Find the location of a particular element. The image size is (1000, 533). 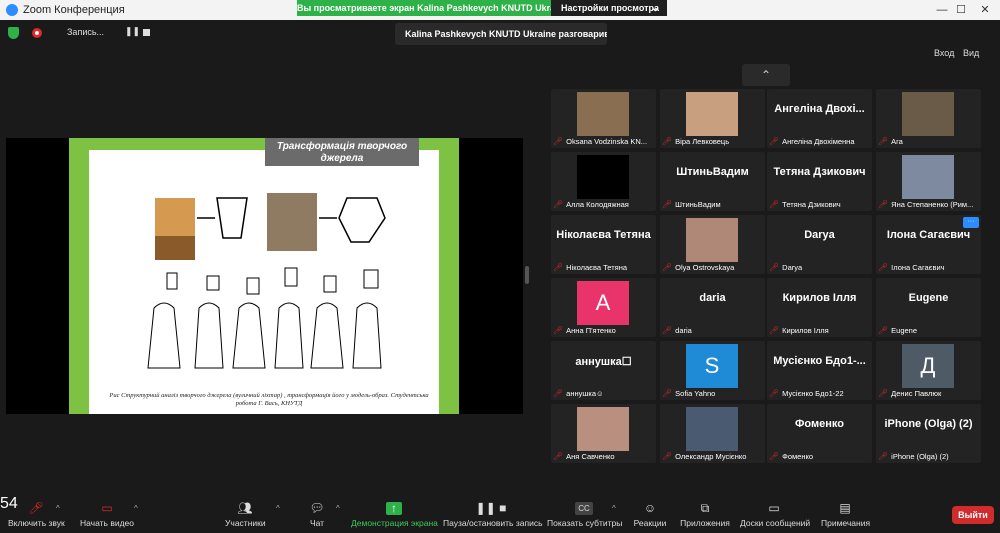

participant-tile: 🎤︎ Алла Колодяжная is located at coordinates (603, 181).